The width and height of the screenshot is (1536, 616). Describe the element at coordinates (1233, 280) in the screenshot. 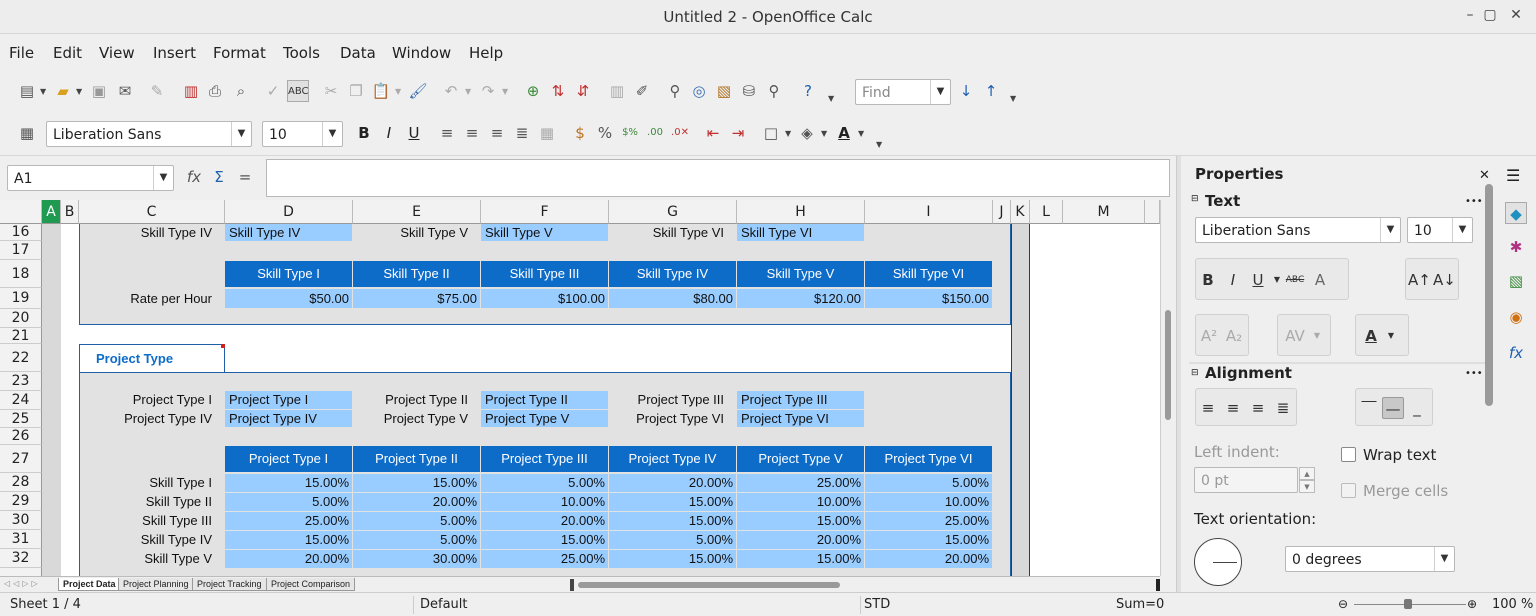

I see `sidebar-italic-icon: I` at that location.